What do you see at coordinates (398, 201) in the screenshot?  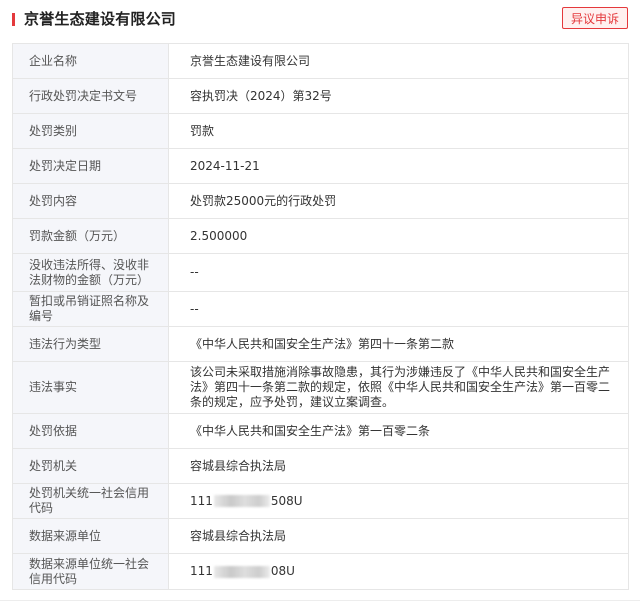 I see `row-value: 处罚款25000元的行政处罚` at bounding box center [398, 201].